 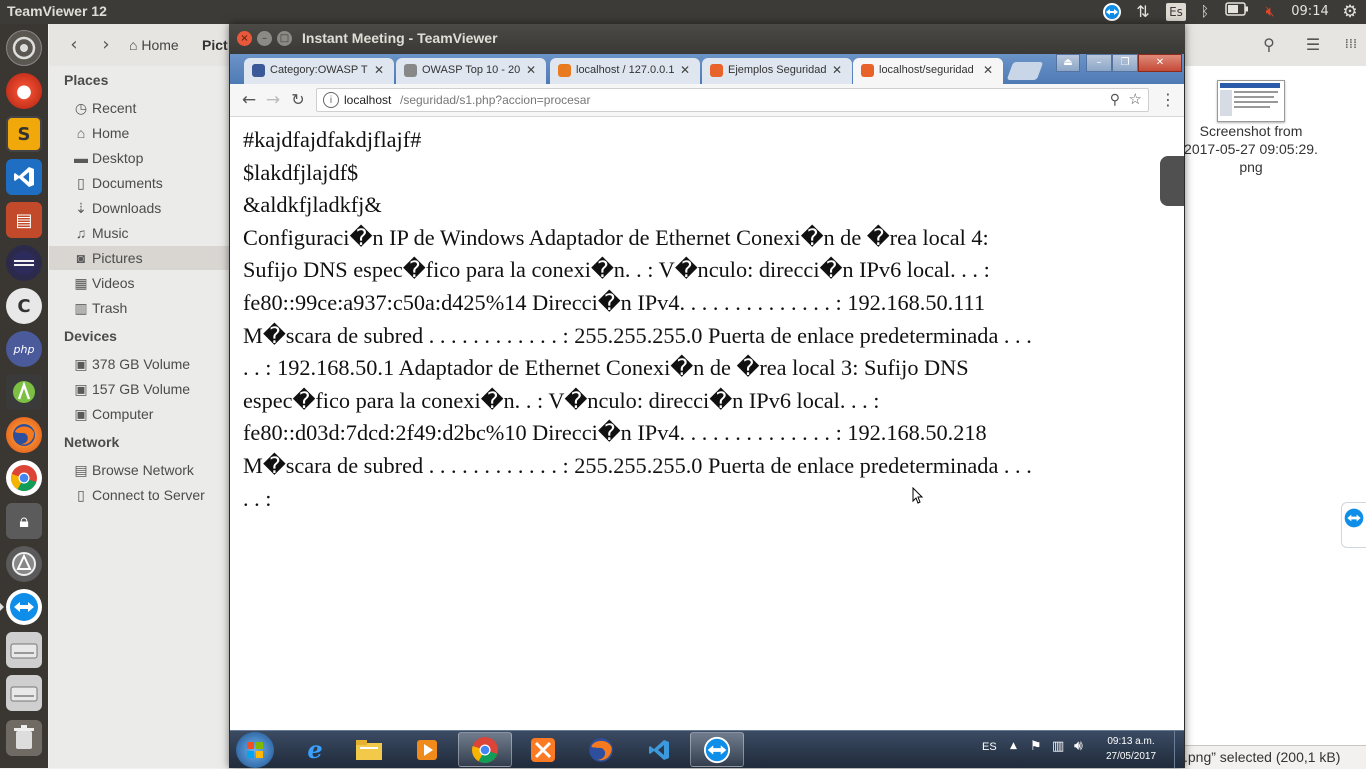 What do you see at coordinates (139, 414) in the screenshot?
I see `sidebar-item: ▣ Computer` at bounding box center [139, 414].